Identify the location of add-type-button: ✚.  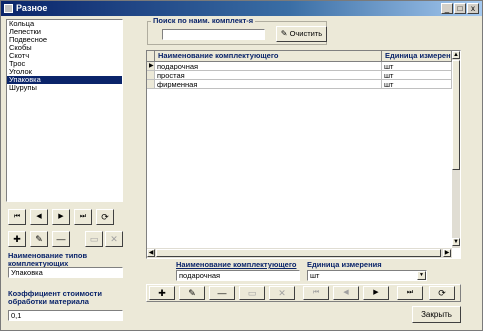
(17, 239).